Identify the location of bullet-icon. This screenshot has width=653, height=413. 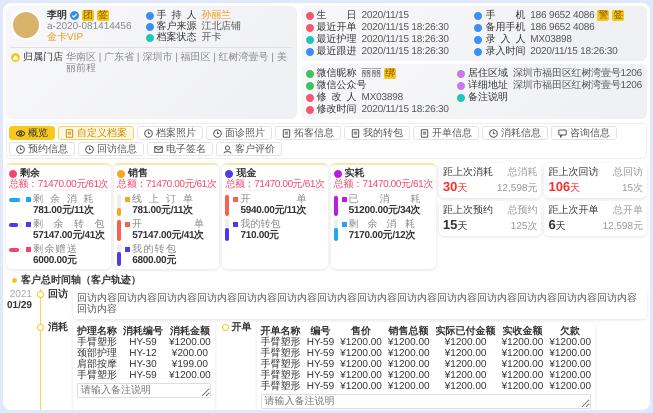
(14, 280).